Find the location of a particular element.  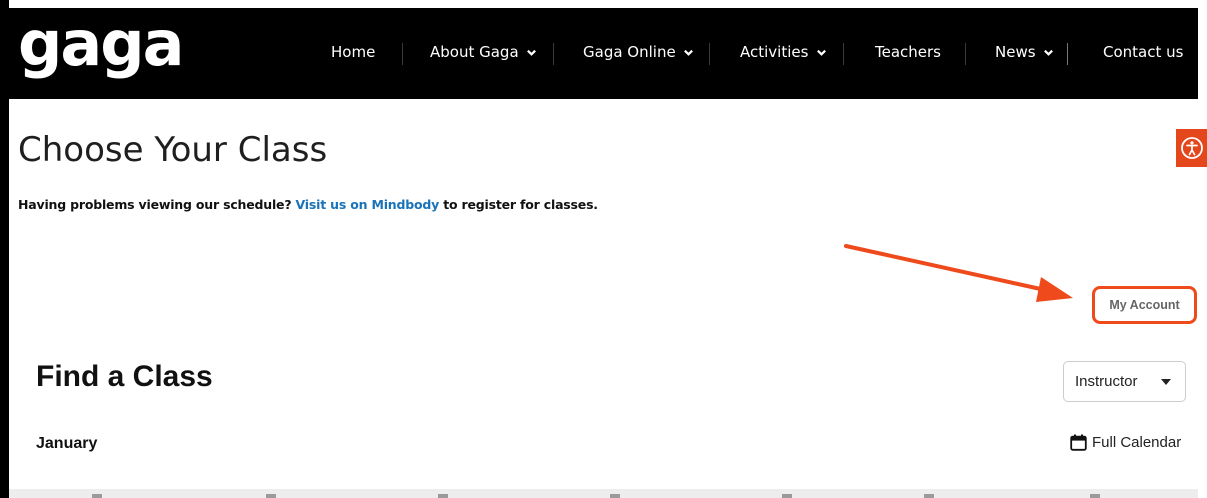

notice-suffix: to register for classes. is located at coordinates (520, 204).